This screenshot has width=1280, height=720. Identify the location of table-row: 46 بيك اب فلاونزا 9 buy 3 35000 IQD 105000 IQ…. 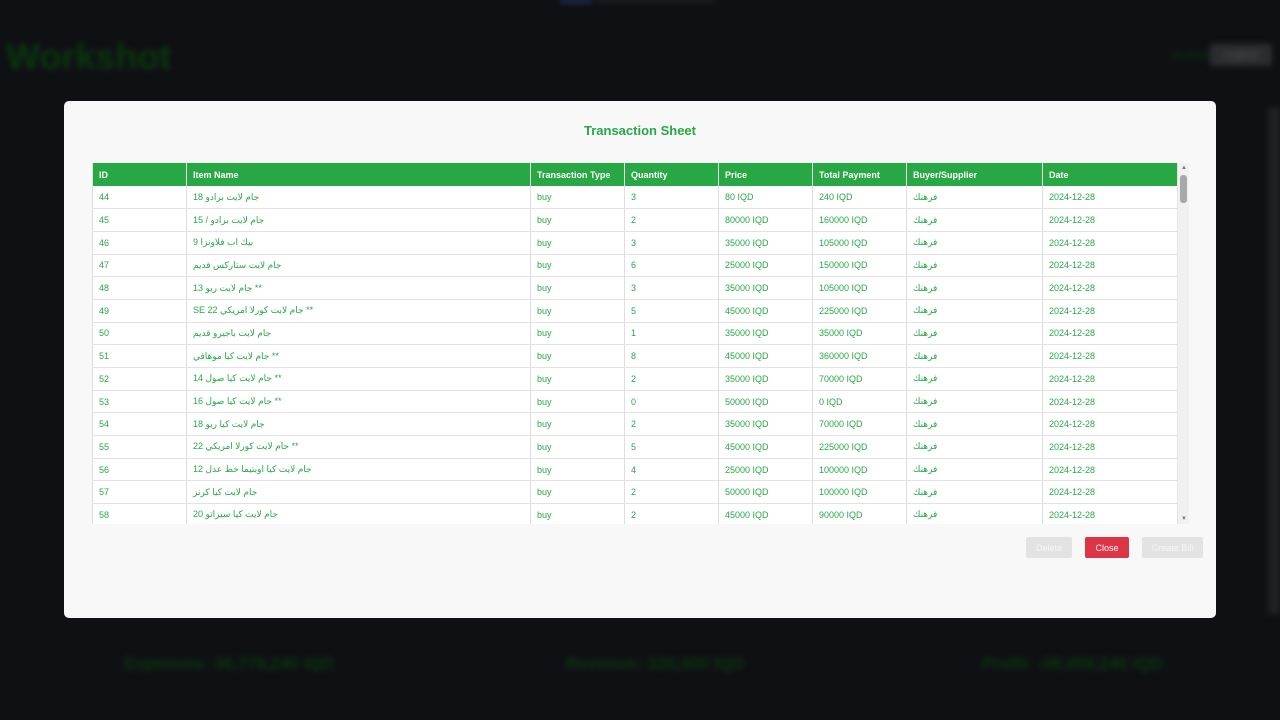
(635, 243).